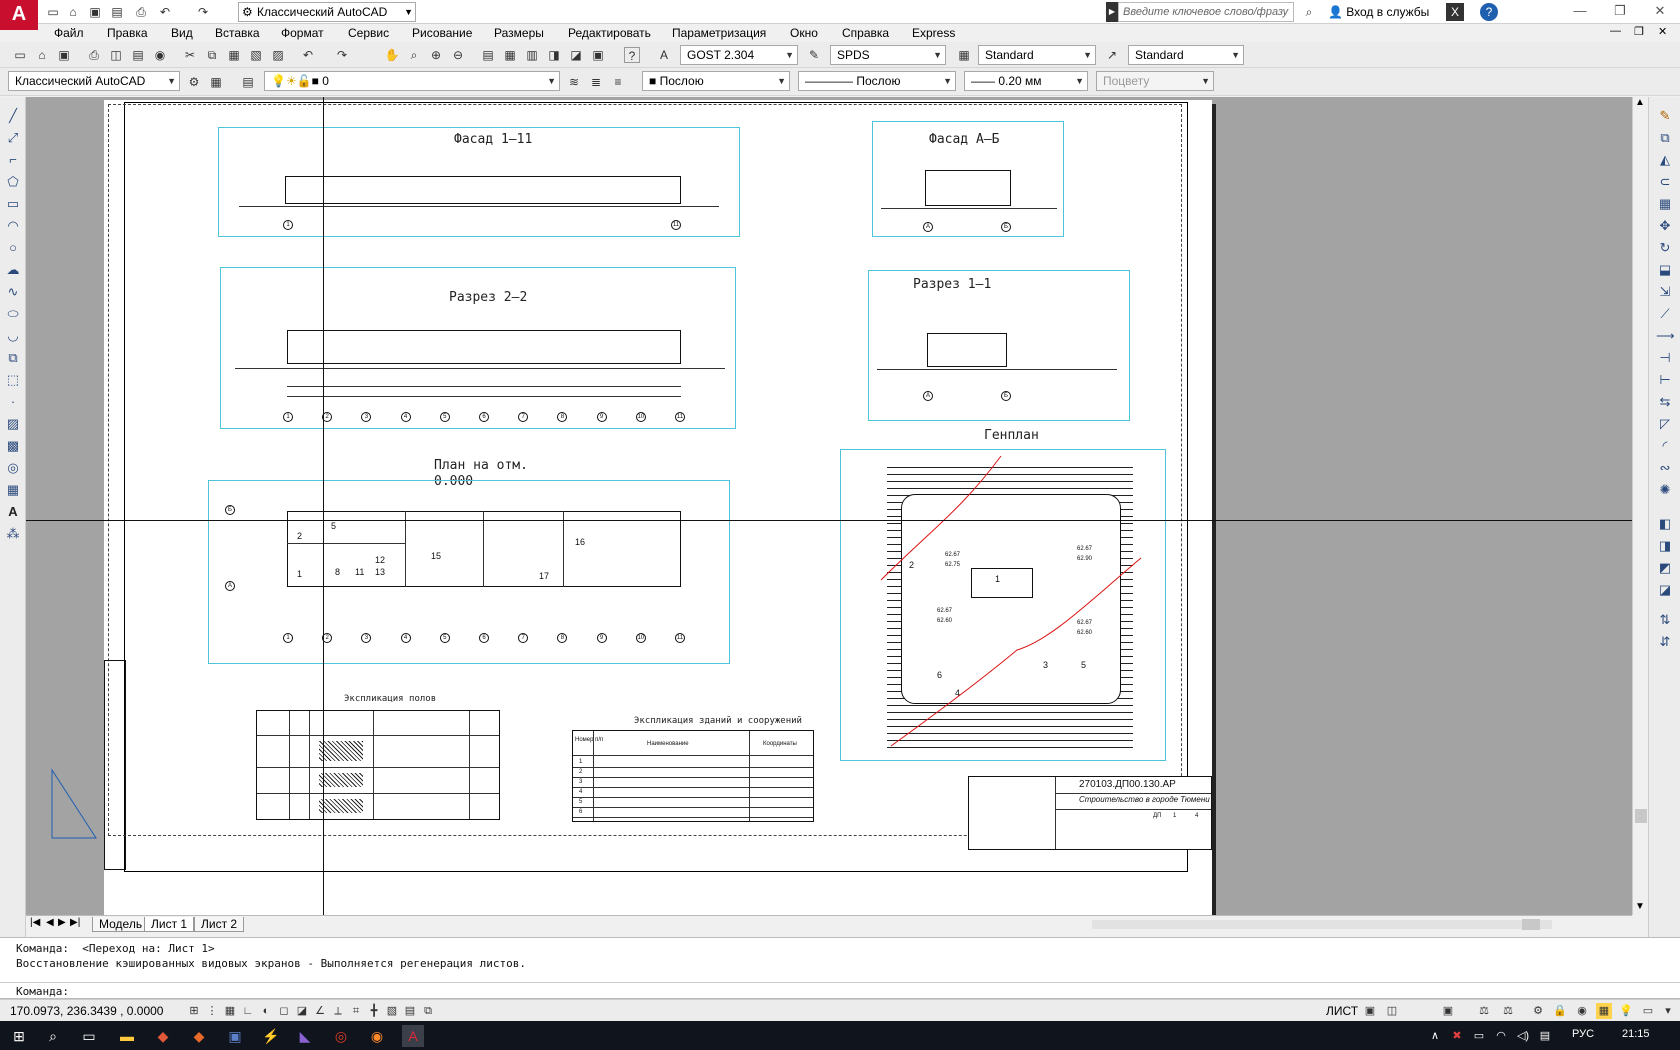  Describe the element at coordinates (442, 33) in the screenshot. I see `menu-draw: Рисование` at that location.